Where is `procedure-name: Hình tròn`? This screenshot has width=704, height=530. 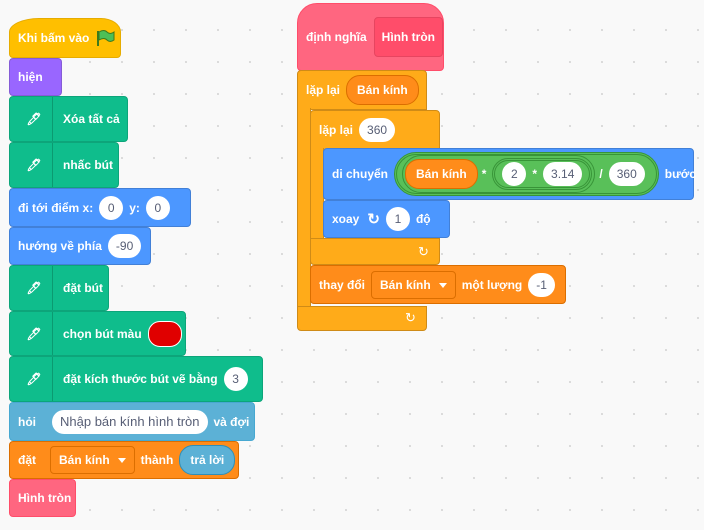
procedure-name: Hình tròn is located at coordinates (408, 37).